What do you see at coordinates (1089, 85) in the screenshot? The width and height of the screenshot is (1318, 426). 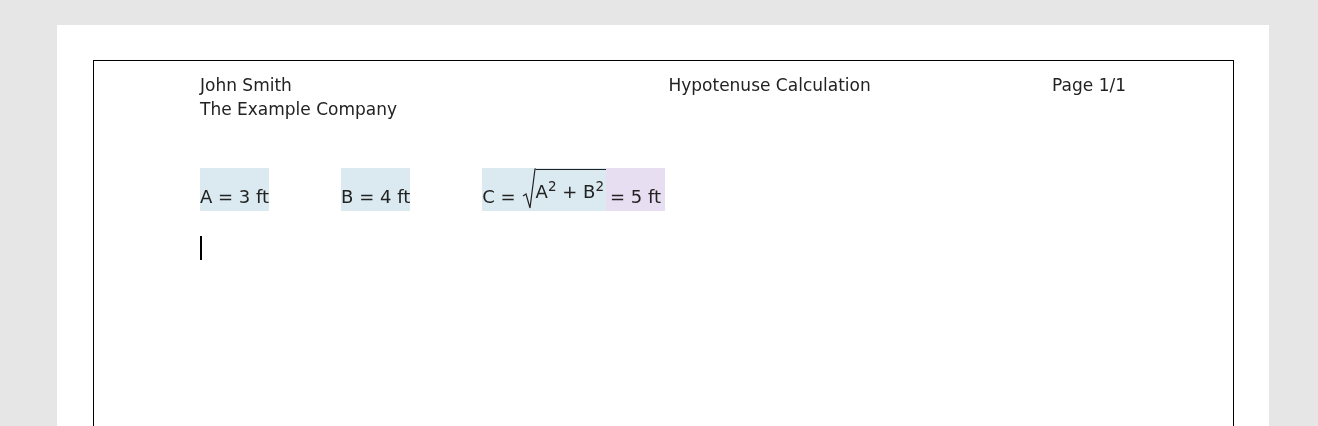 I see `page-number: Page 1/1` at bounding box center [1089, 85].